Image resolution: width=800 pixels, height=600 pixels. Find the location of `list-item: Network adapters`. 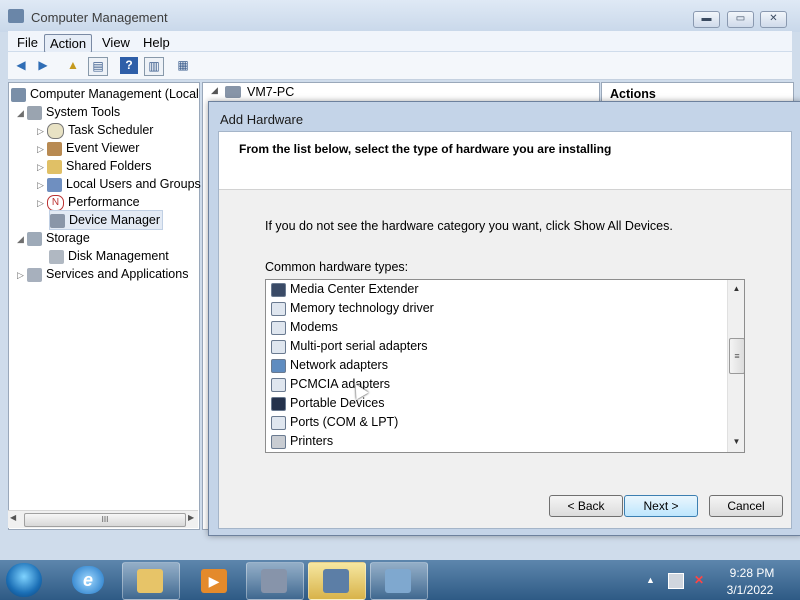

list-item: Network adapters is located at coordinates (329, 365).